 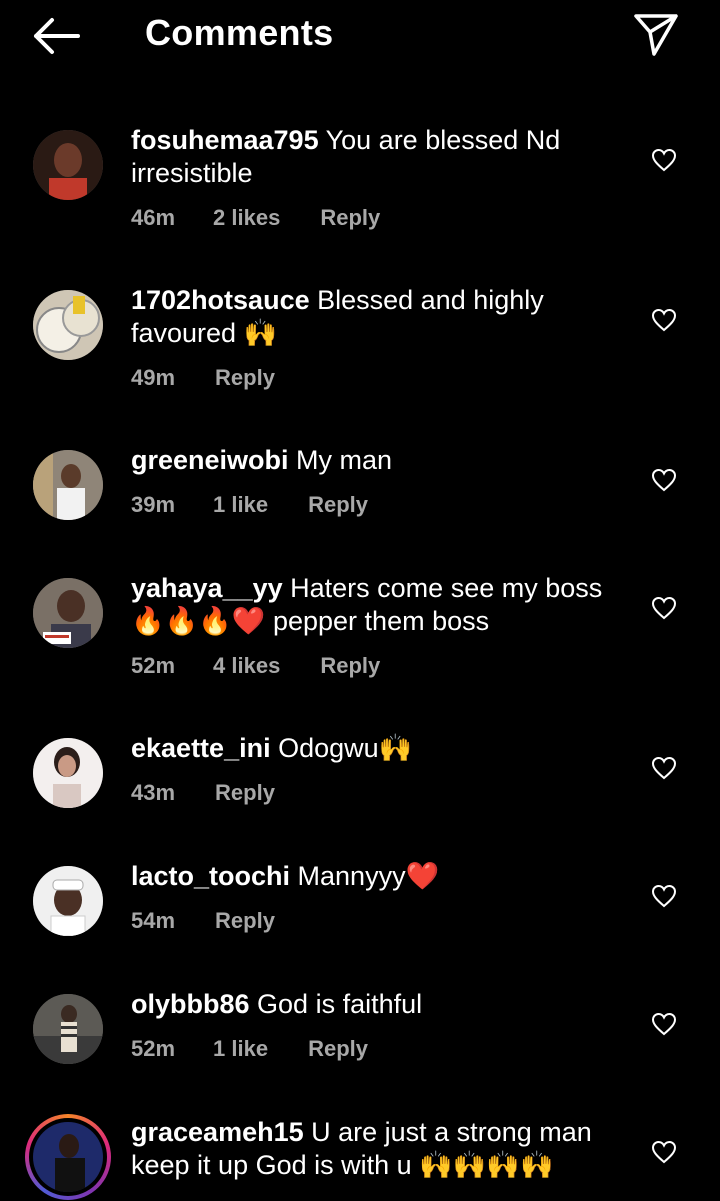 What do you see at coordinates (656, 34) in the screenshot?
I see `paper-plane-icon` at bounding box center [656, 34].